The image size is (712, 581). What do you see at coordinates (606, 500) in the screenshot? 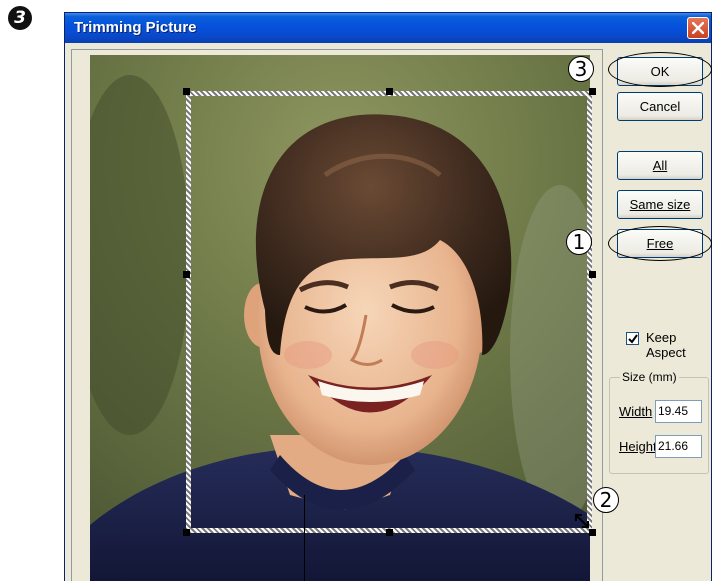
I see `callout-number-2: 2` at bounding box center [606, 500].